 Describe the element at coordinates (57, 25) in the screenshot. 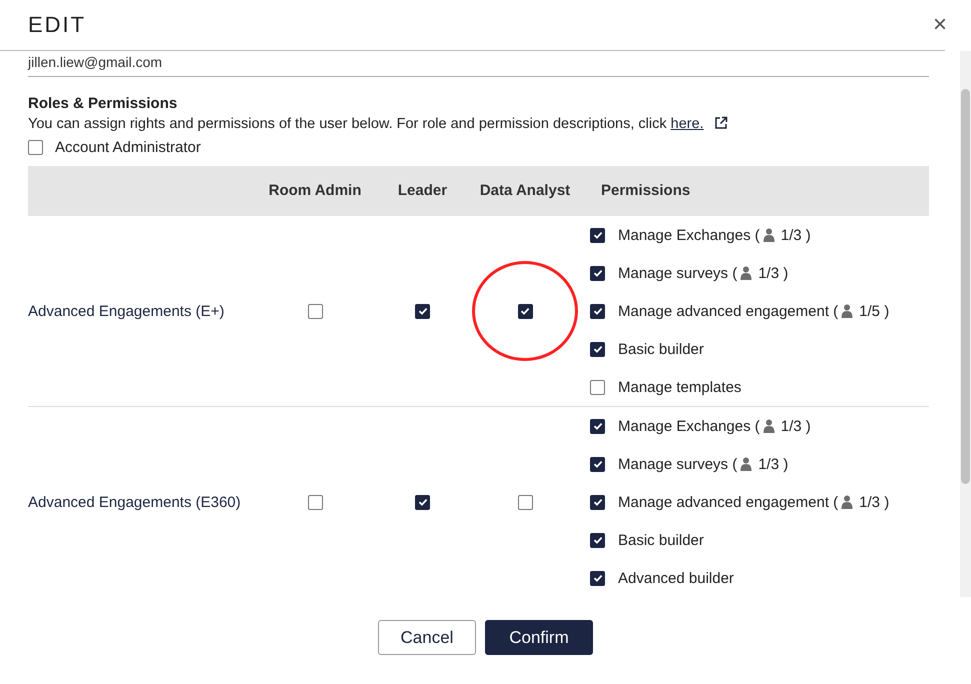

I see `dialog-title: EDIT` at that location.